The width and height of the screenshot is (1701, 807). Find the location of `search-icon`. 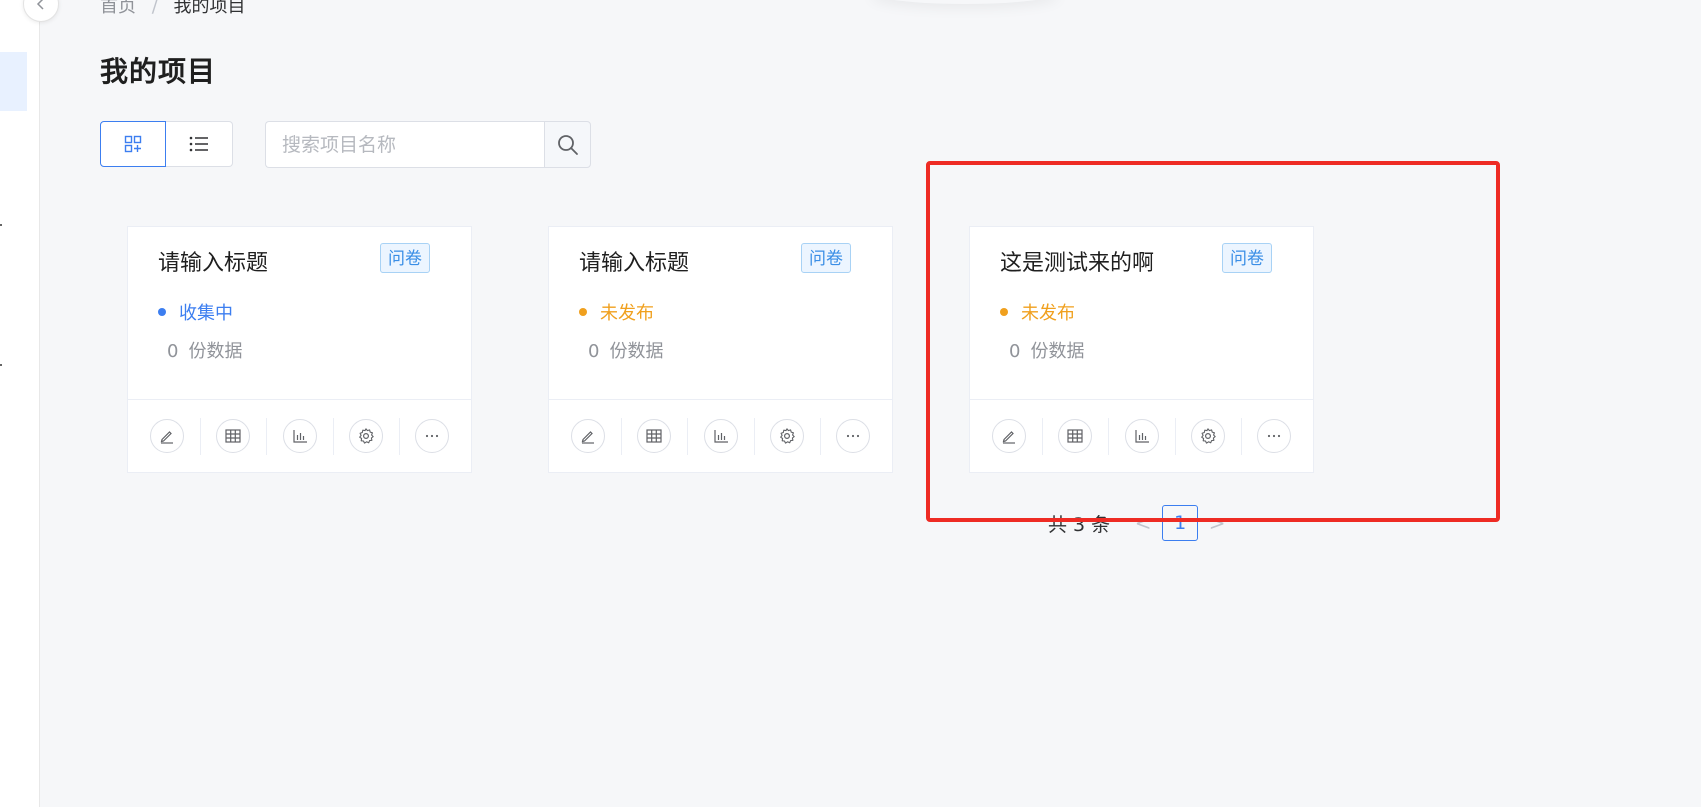

search-icon is located at coordinates (567, 144).